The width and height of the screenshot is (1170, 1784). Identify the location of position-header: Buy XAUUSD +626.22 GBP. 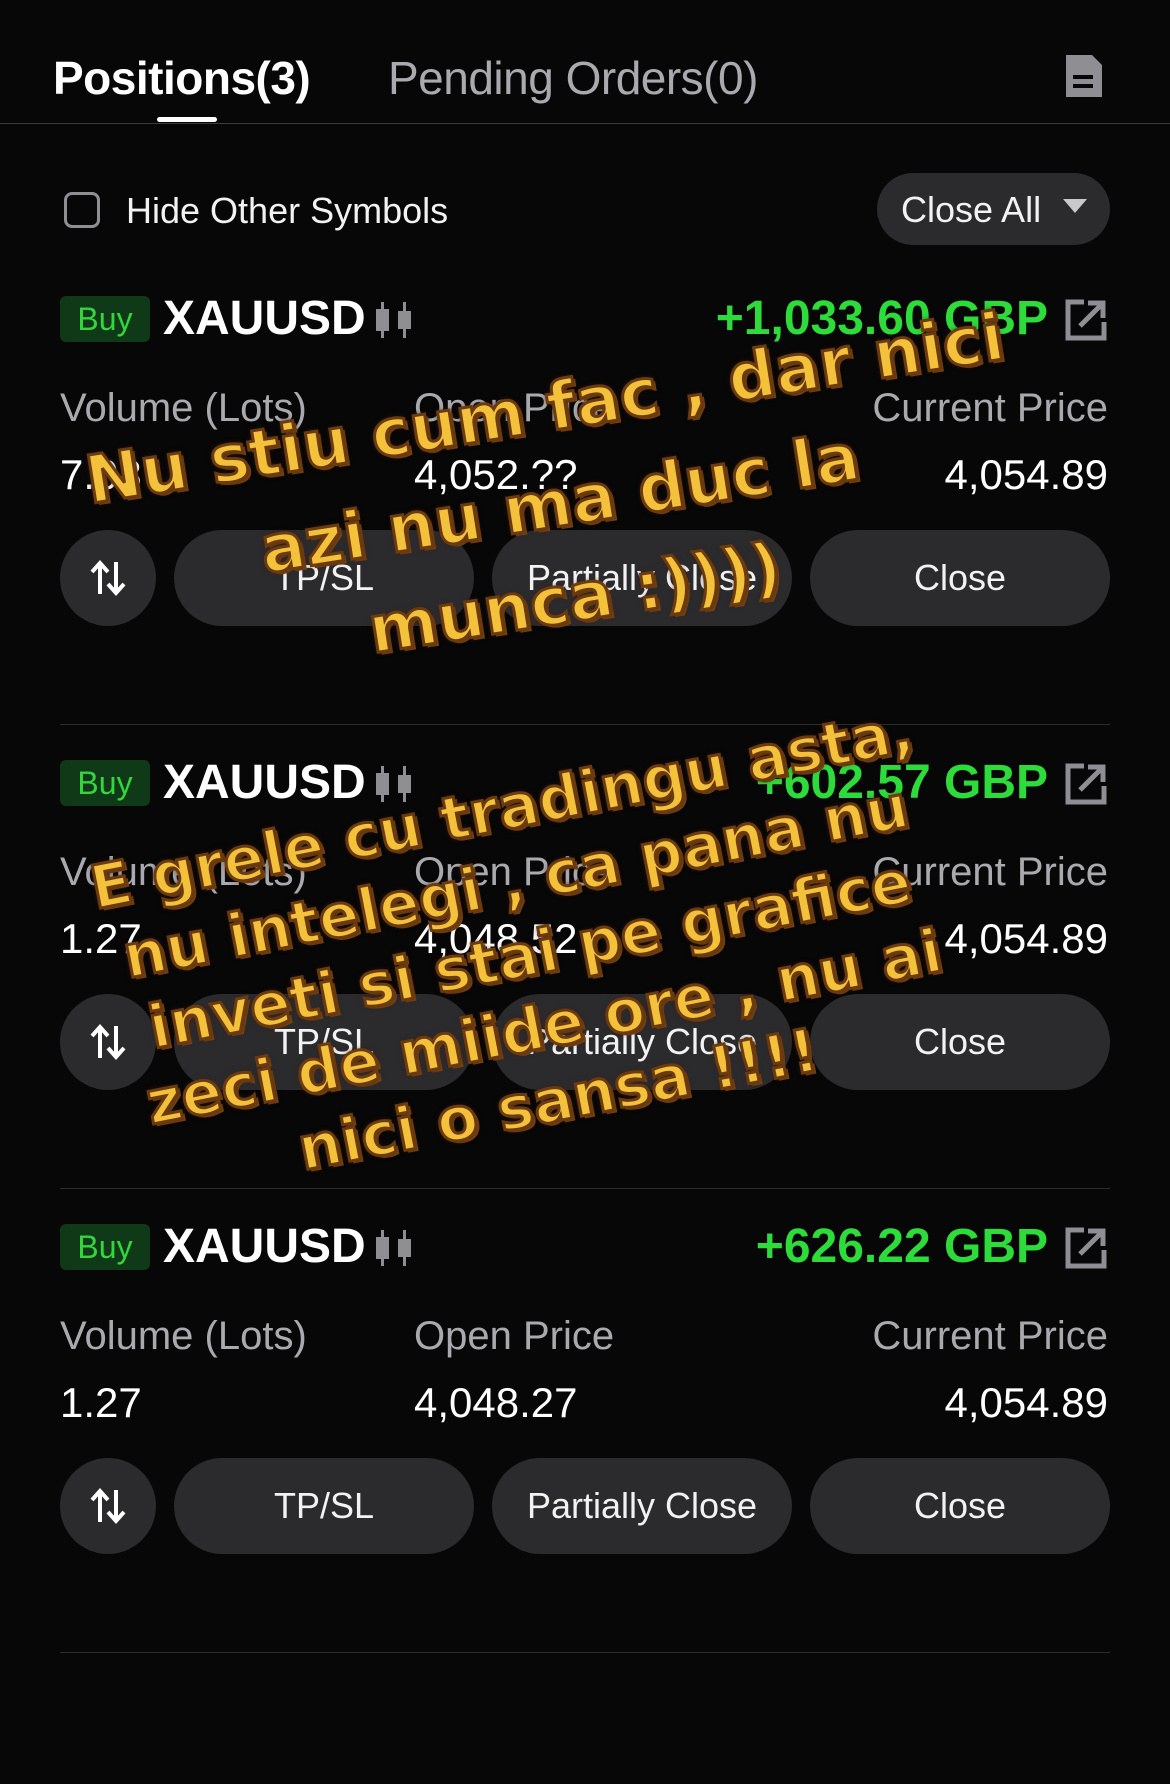
(585, 1246).